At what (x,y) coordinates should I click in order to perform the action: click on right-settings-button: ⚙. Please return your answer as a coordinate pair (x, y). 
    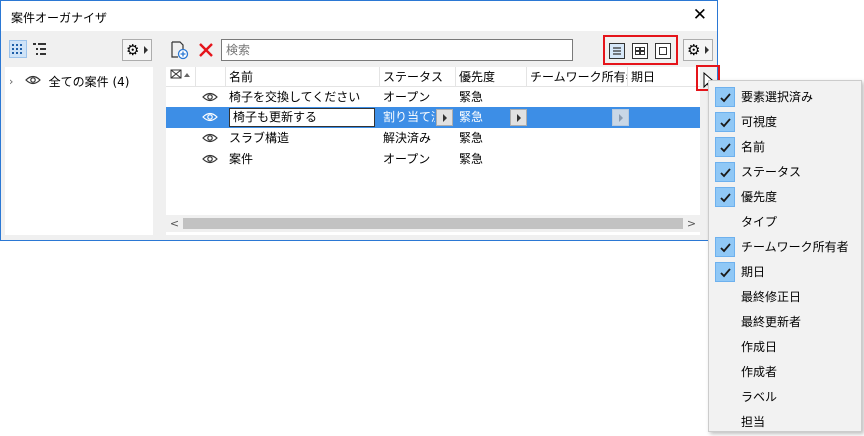
    Looking at the image, I should click on (698, 50).